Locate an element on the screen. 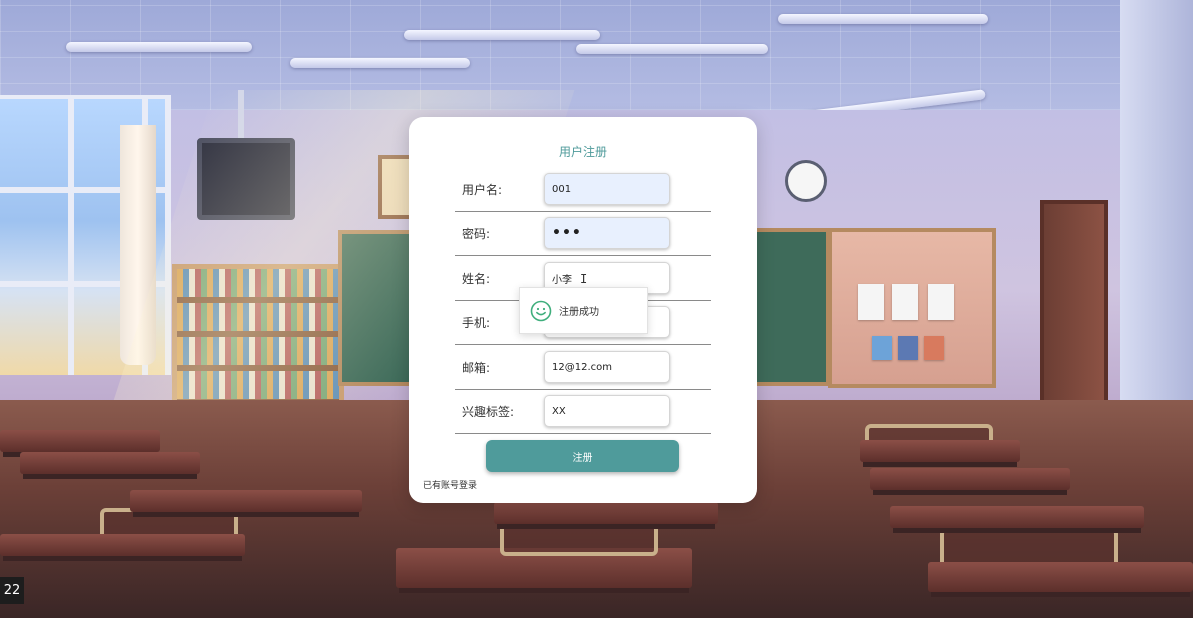  password-label: 密码: is located at coordinates (476, 233).